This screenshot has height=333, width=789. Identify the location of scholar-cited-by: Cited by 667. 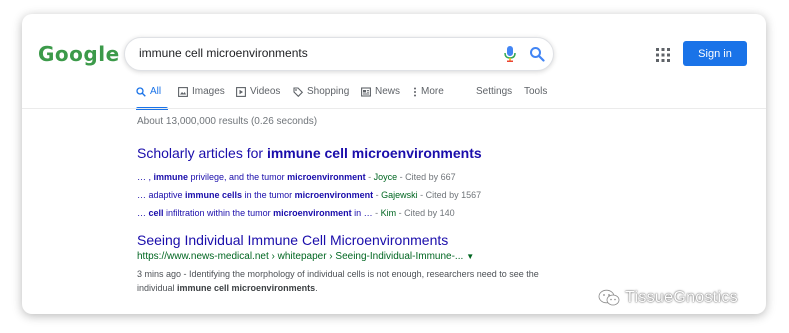
(430, 177).